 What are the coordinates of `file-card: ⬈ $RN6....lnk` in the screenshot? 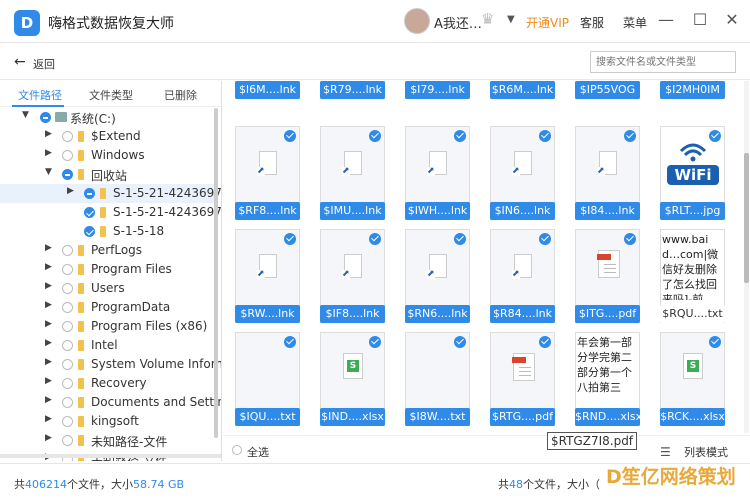 It's located at (437, 276).